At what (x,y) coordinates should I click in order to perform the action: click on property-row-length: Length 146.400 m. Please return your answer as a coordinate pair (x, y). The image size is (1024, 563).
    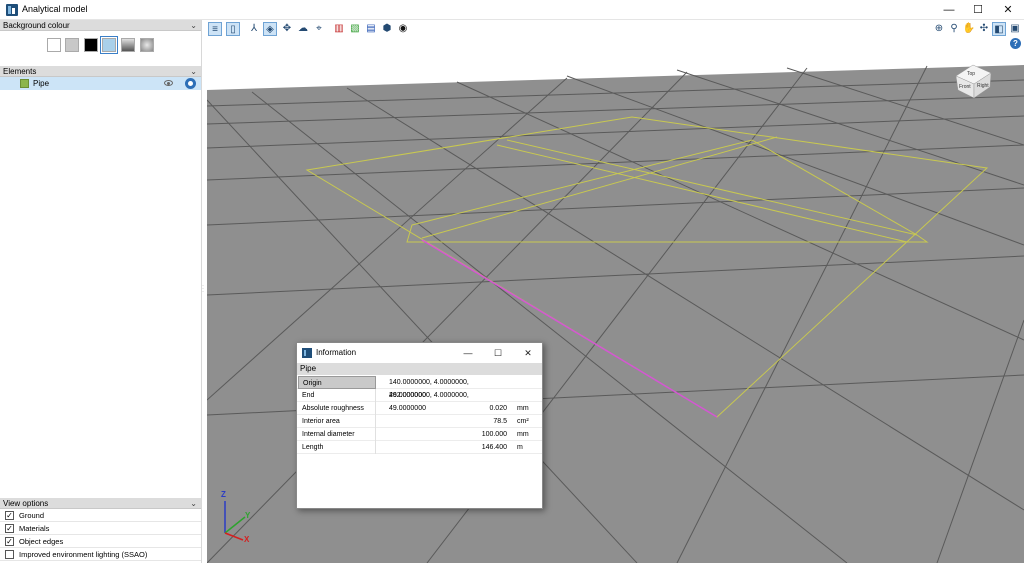
    Looking at the image, I should click on (419, 447).